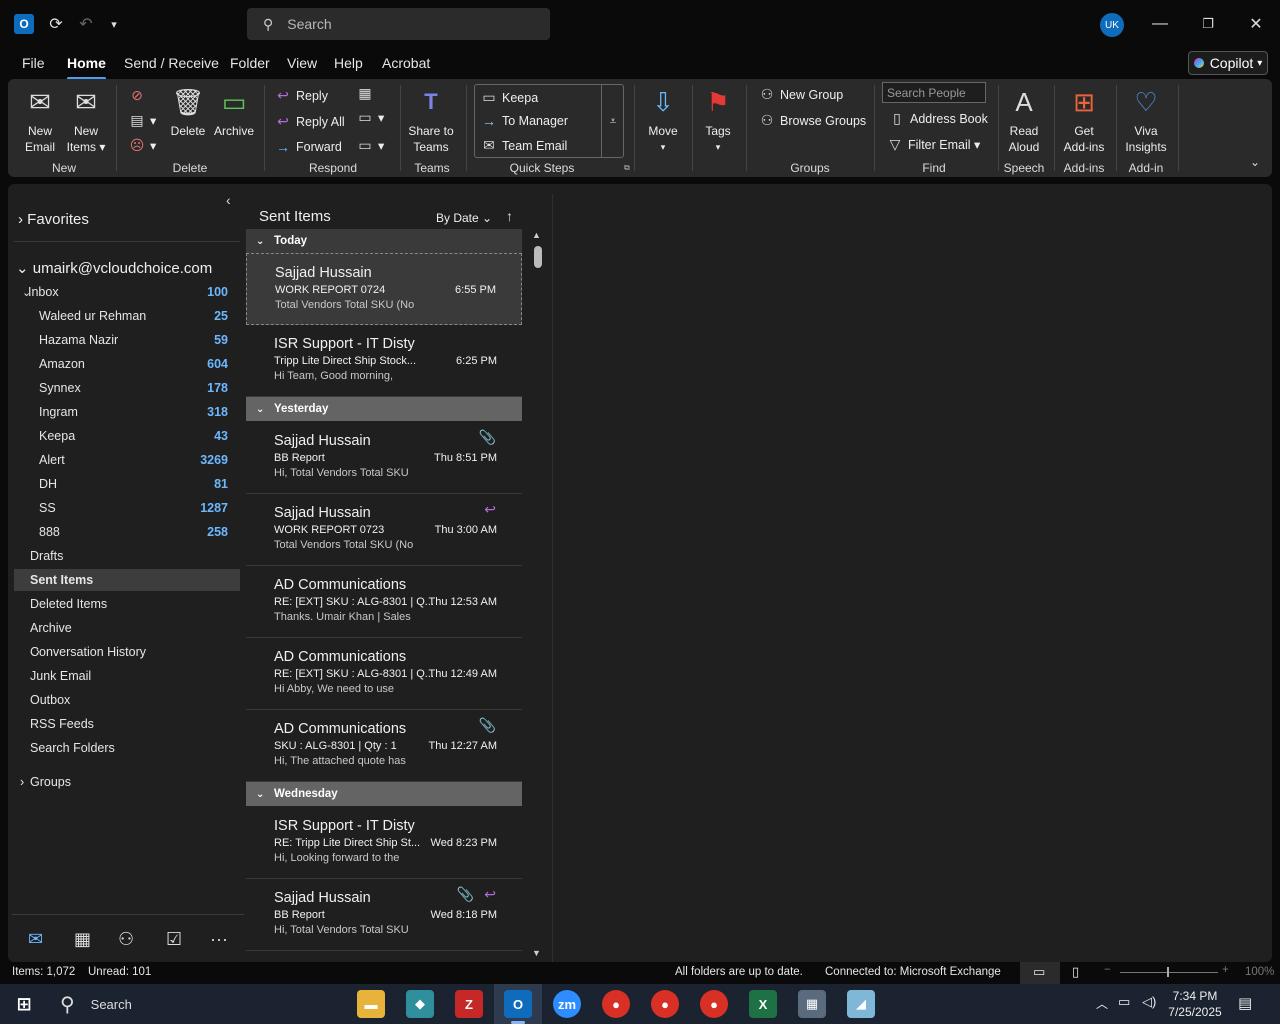 The width and height of the screenshot is (1280, 1024). I want to click on folder-item: Sent Items, so click(127, 580).